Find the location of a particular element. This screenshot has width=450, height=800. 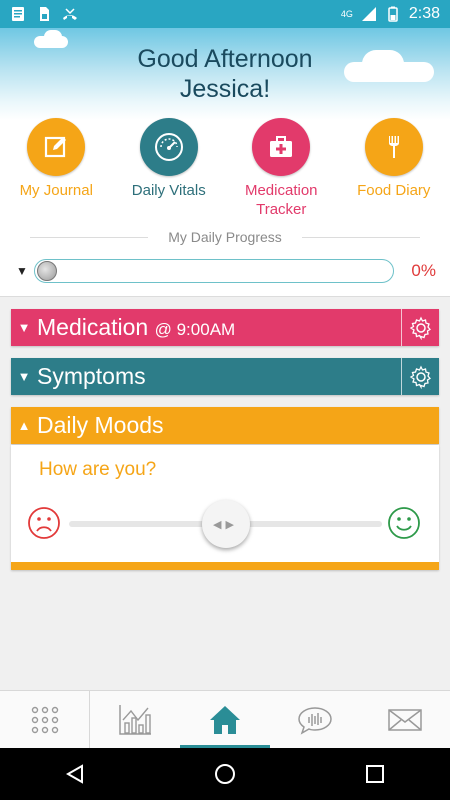

daily-progress-bar is located at coordinates (214, 271).